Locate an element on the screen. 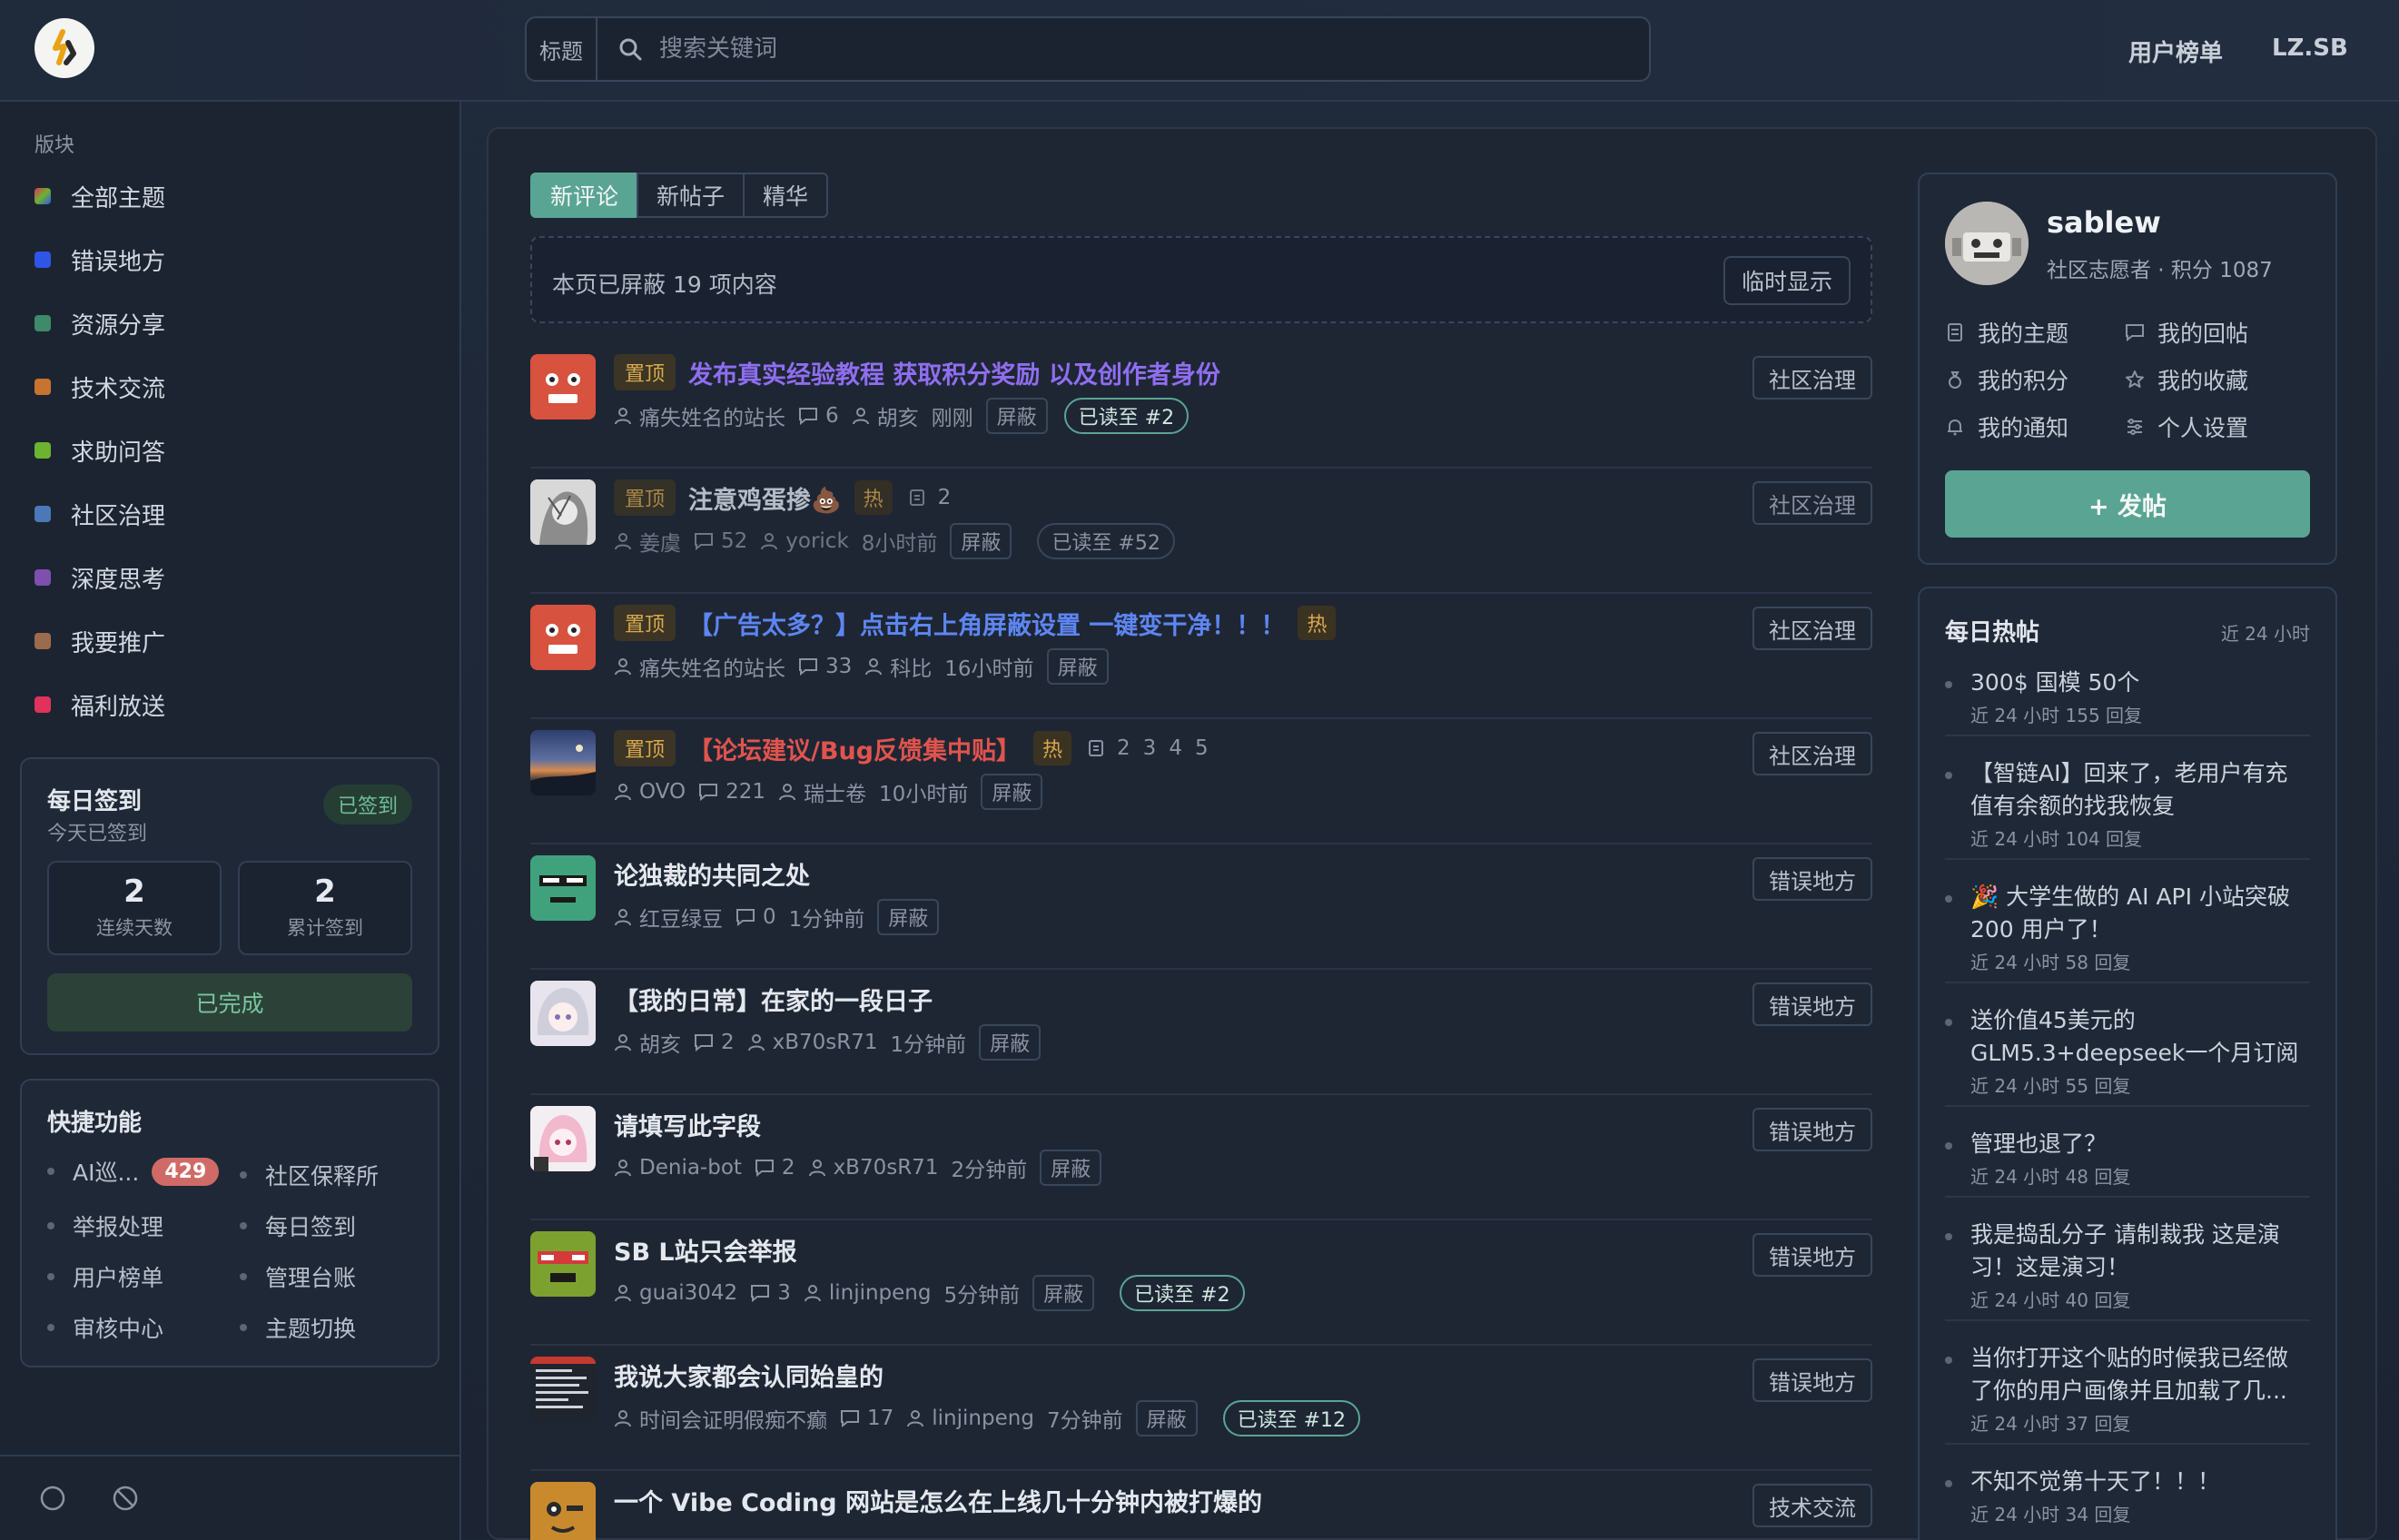  last-replier: 科比 is located at coordinates (911, 666).